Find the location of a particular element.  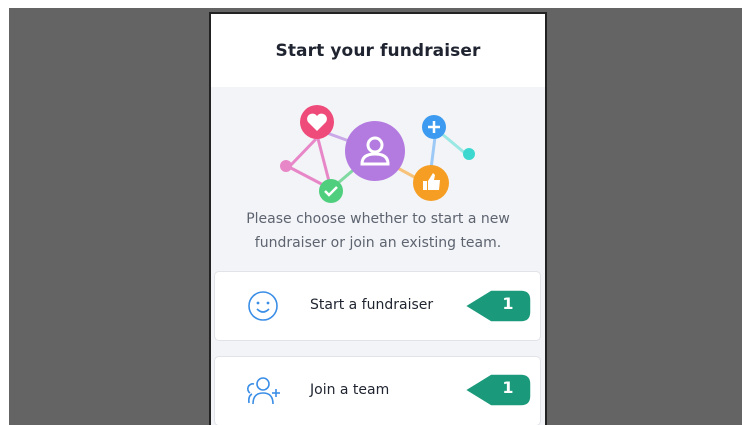

thumbs-up-icon is located at coordinates (431, 183).